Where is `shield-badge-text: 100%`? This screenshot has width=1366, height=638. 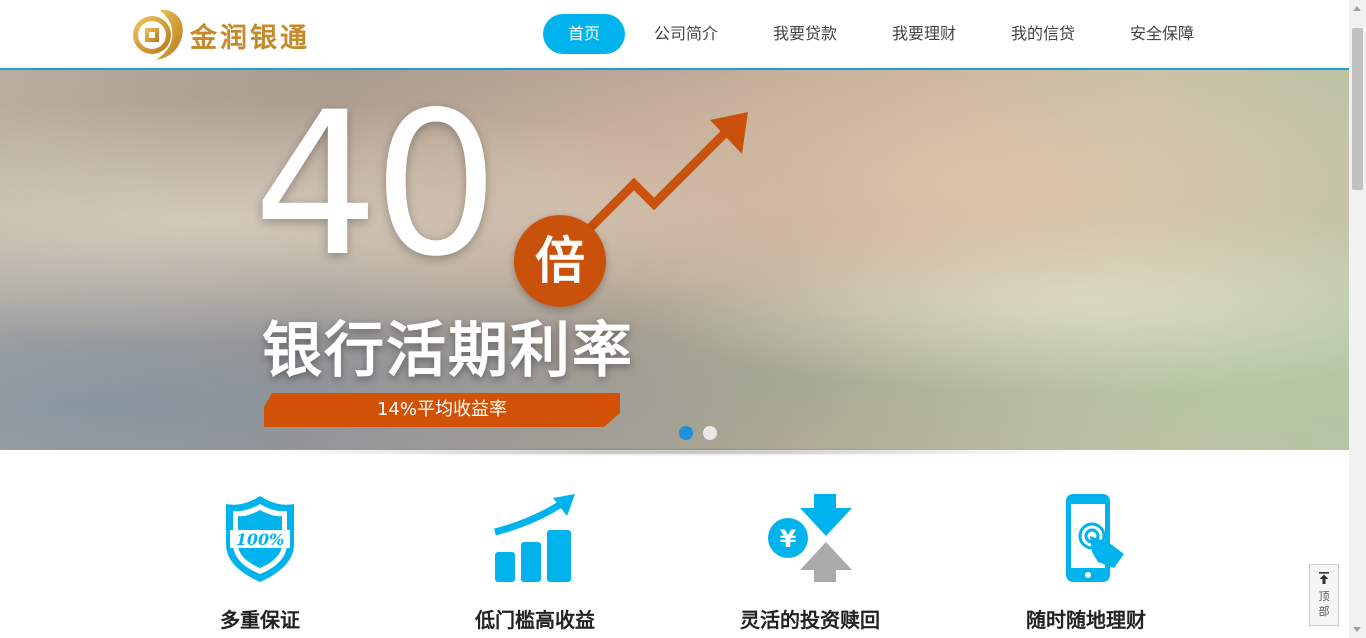 shield-badge-text: 100% is located at coordinates (260, 539).